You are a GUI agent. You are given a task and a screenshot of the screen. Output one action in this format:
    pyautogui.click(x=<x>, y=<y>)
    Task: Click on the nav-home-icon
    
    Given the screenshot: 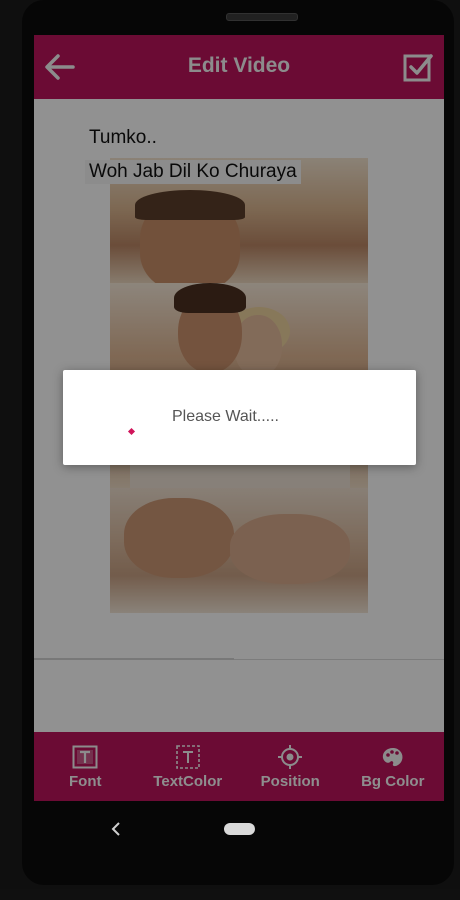 What is the action you would take?
    pyautogui.click(x=239, y=829)
    